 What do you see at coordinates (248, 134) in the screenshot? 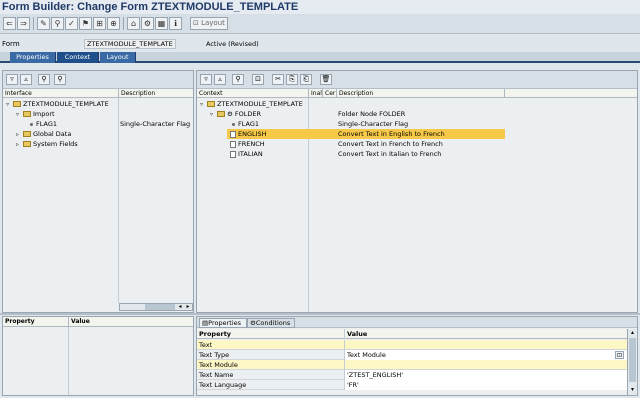
I see `tree-node: ENGLISH` at bounding box center [248, 134].